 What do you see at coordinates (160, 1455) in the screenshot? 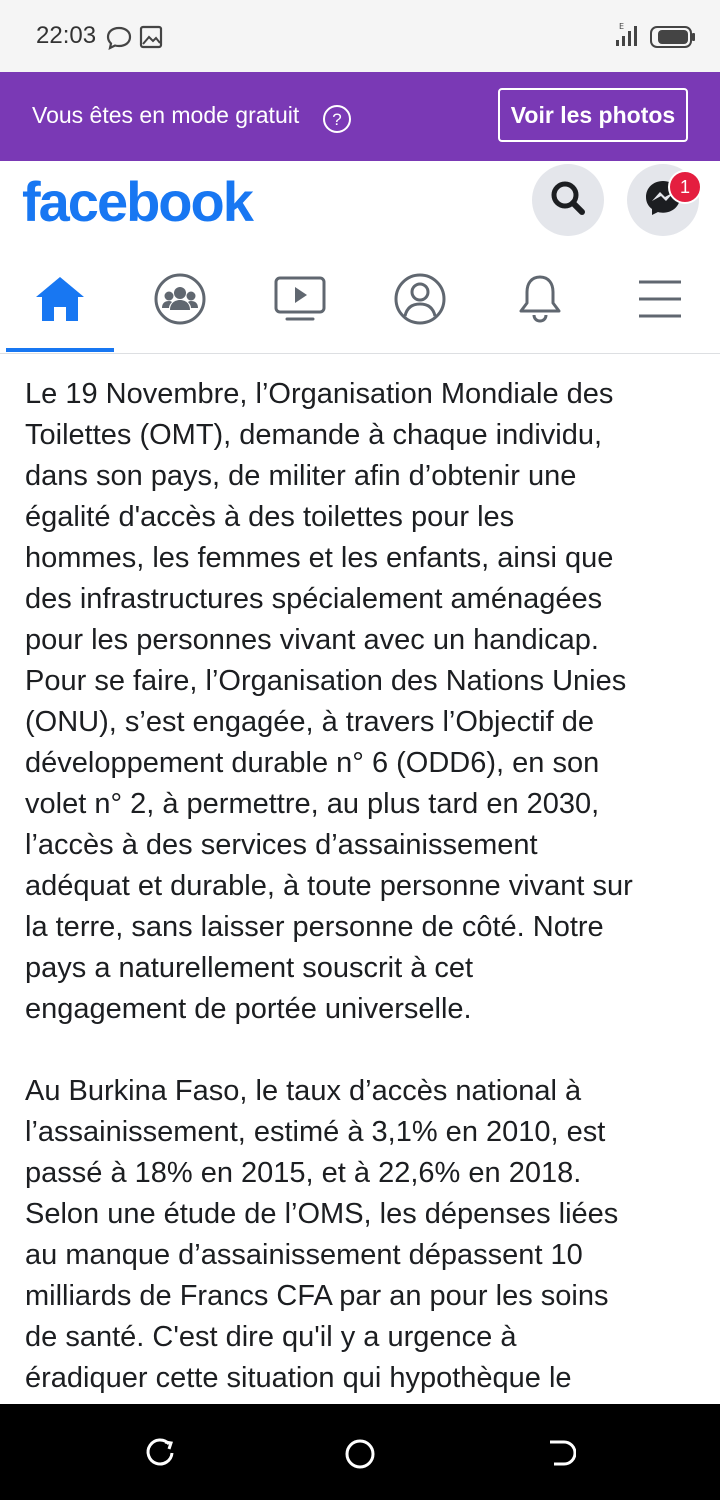
I see `recent-apps-button` at bounding box center [160, 1455].